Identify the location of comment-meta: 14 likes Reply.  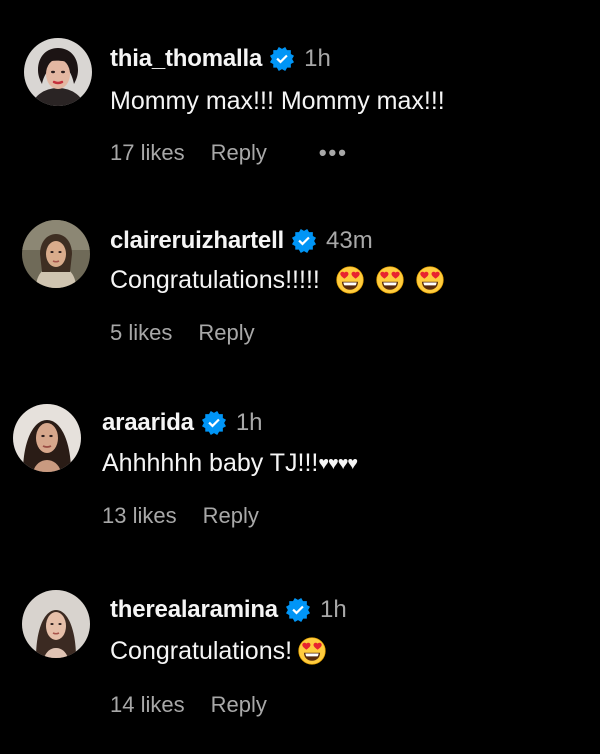
(188, 705).